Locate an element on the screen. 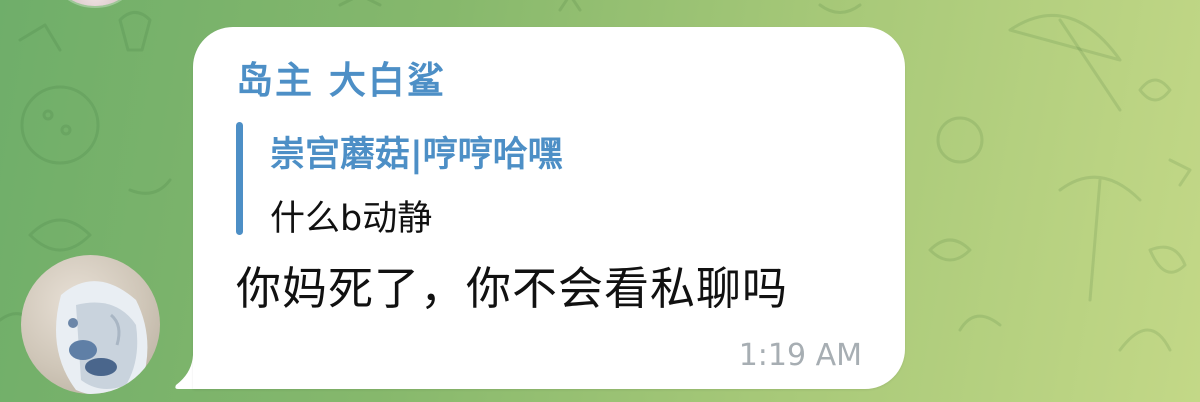 The image size is (1200, 402). reply-quote-bar is located at coordinates (239, 178).